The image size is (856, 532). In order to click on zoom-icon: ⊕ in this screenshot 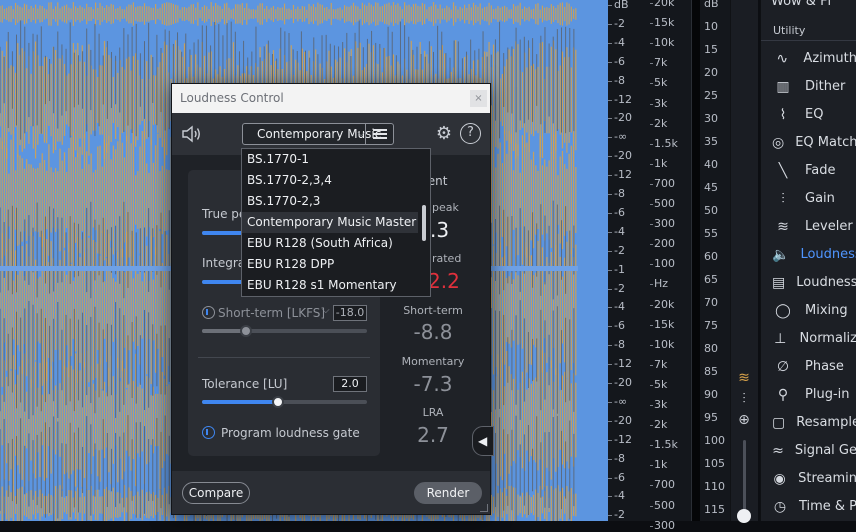, I will do `click(744, 421)`.